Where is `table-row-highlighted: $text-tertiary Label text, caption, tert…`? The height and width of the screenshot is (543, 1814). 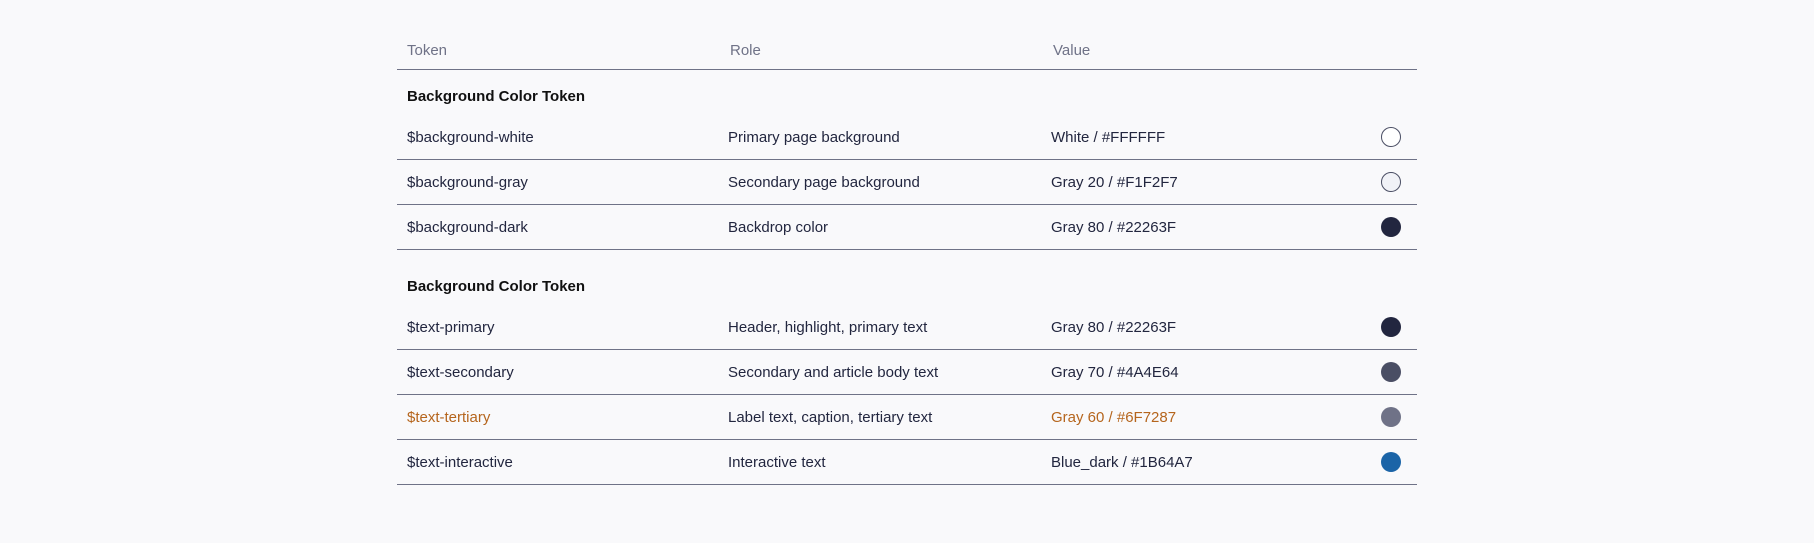
table-row-highlighted: $text-tertiary Label text, caption, tert… is located at coordinates (907, 417).